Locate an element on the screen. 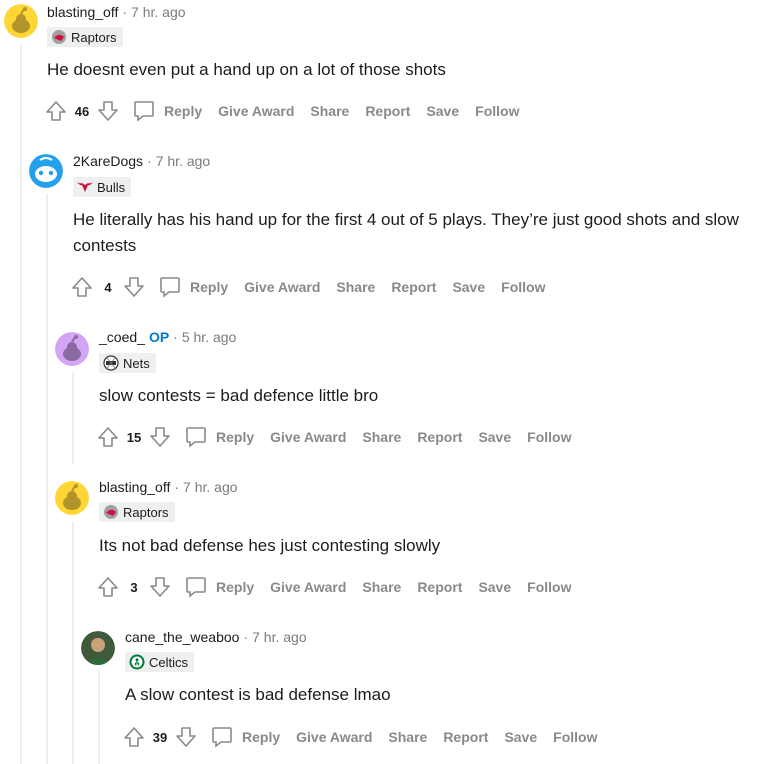  comment-header: _coed_ OP · 5 hr. ago is located at coordinates (167, 337).